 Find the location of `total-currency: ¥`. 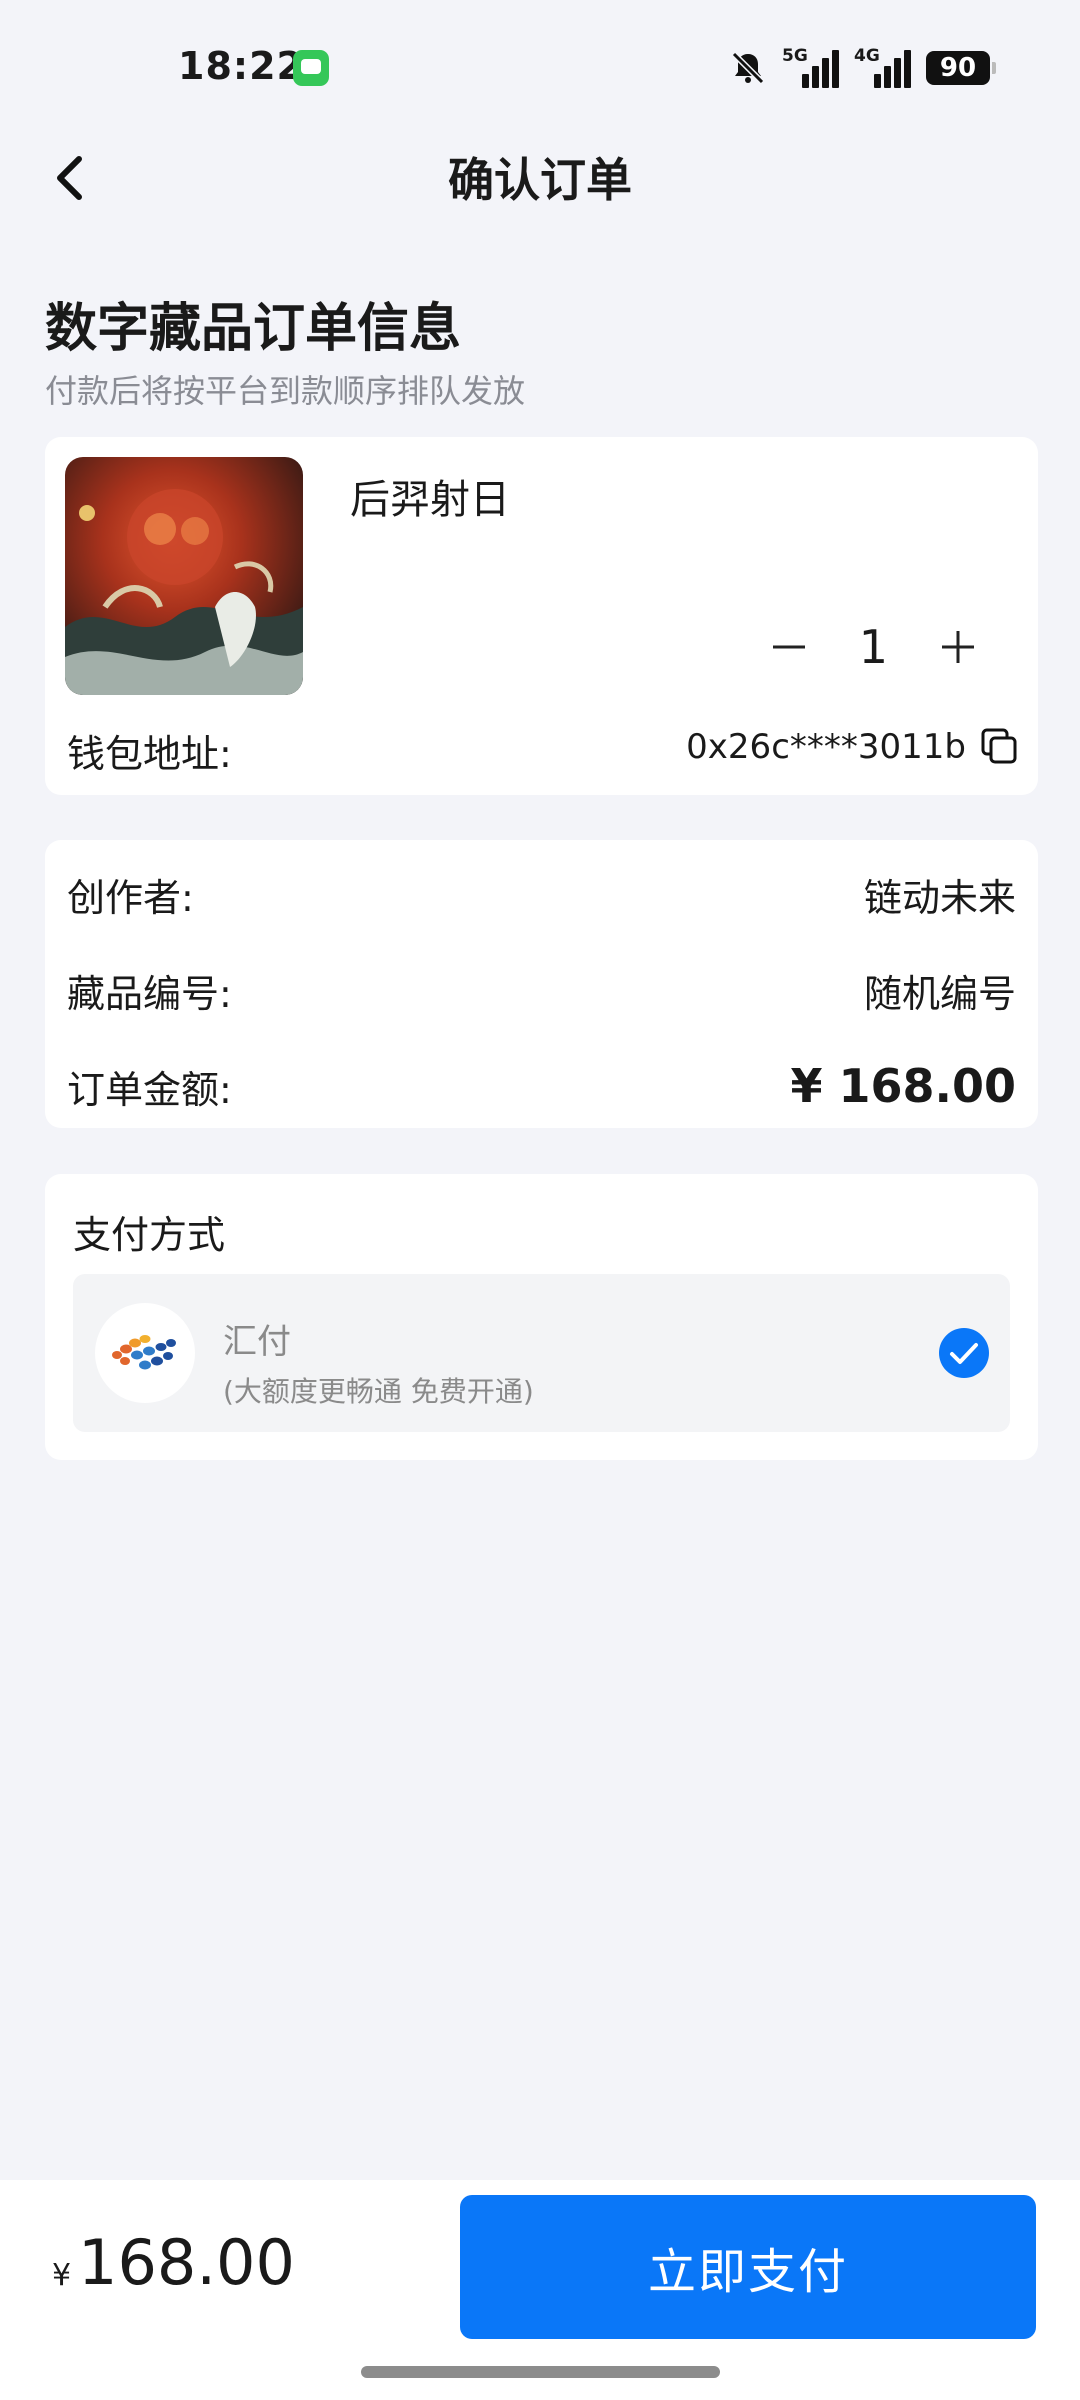

total-currency: ¥ is located at coordinates (62, 2275).